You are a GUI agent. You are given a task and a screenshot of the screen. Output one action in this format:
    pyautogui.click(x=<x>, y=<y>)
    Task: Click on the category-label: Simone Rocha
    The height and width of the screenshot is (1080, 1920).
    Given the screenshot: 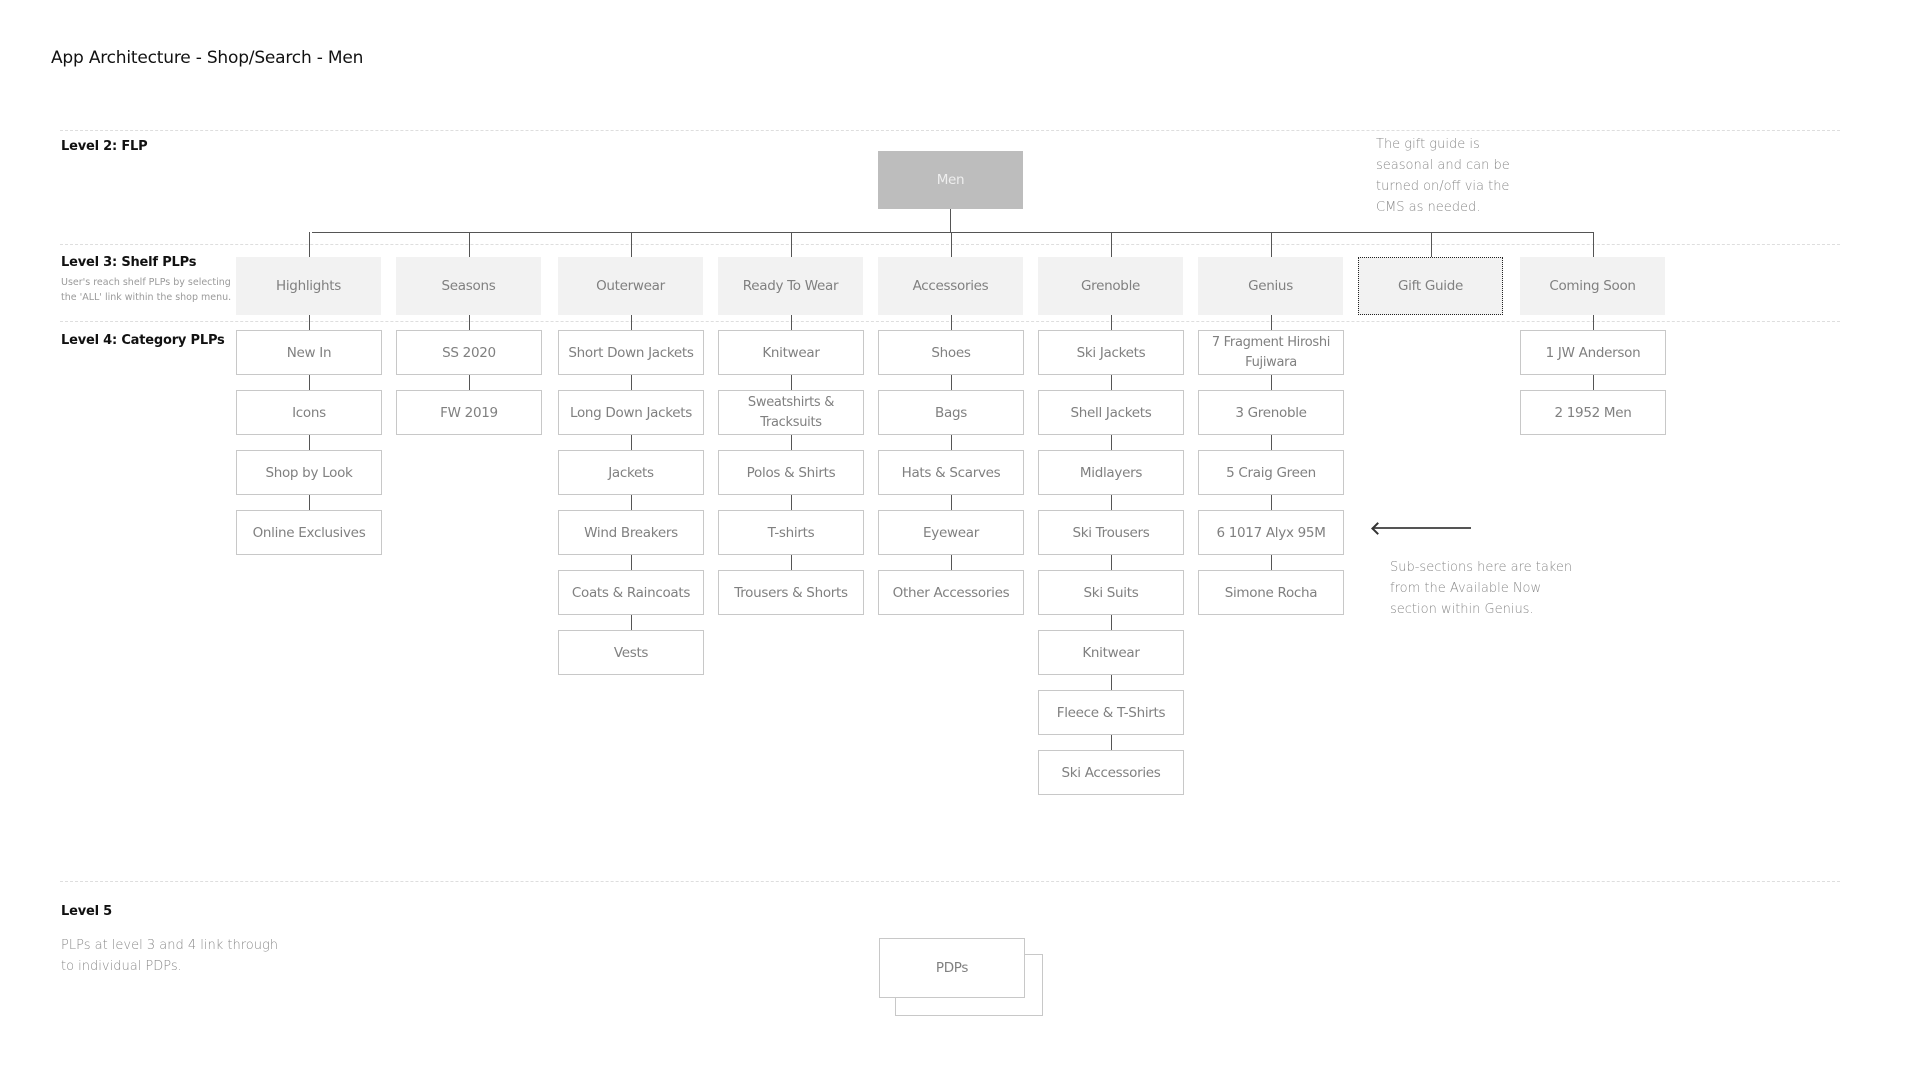 What is the action you would take?
    pyautogui.click(x=1271, y=592)
    